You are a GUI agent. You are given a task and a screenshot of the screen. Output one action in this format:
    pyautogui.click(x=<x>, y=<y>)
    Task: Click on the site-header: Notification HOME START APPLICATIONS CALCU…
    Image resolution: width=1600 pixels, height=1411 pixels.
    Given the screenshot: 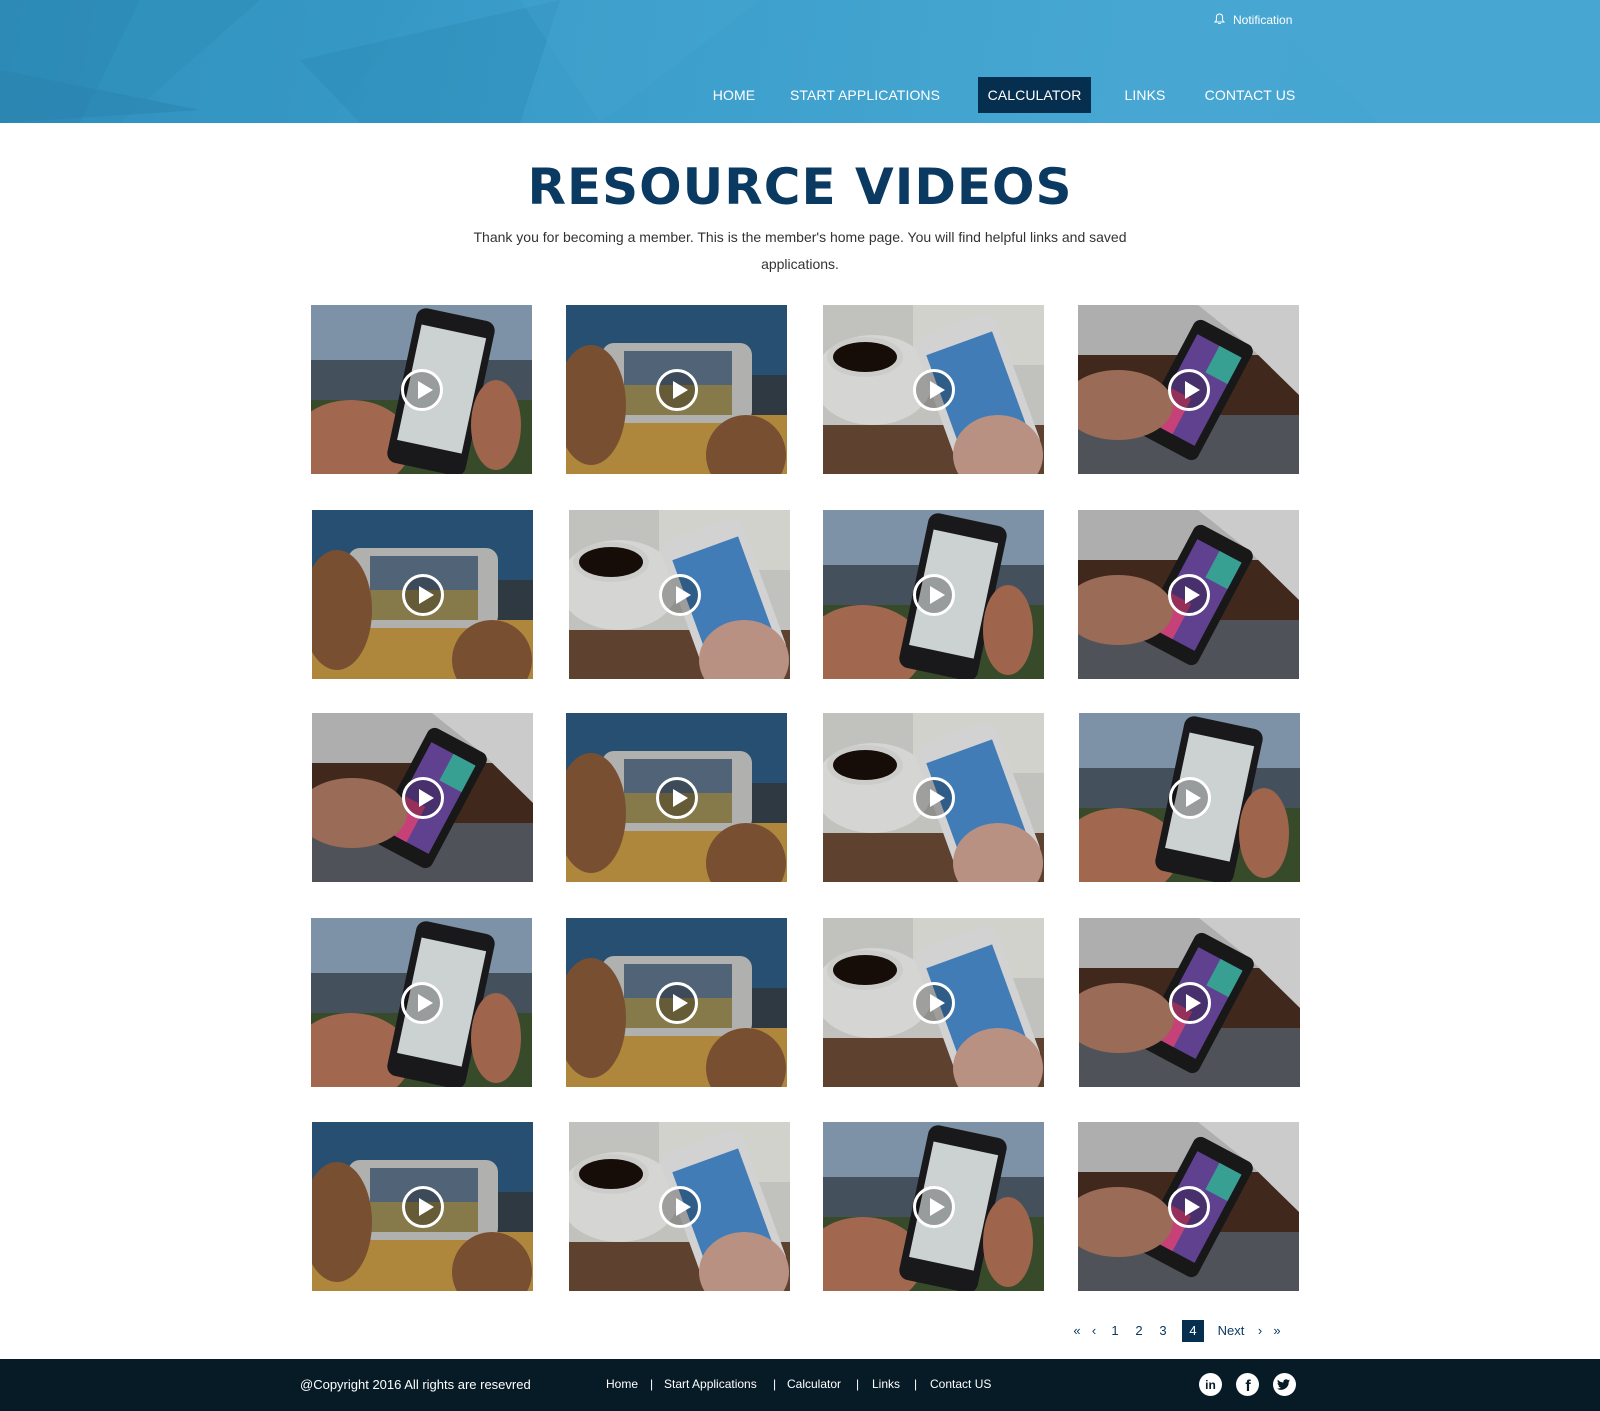 What is the action you would take?
    pyautogui.click(x=800, y=61)
    